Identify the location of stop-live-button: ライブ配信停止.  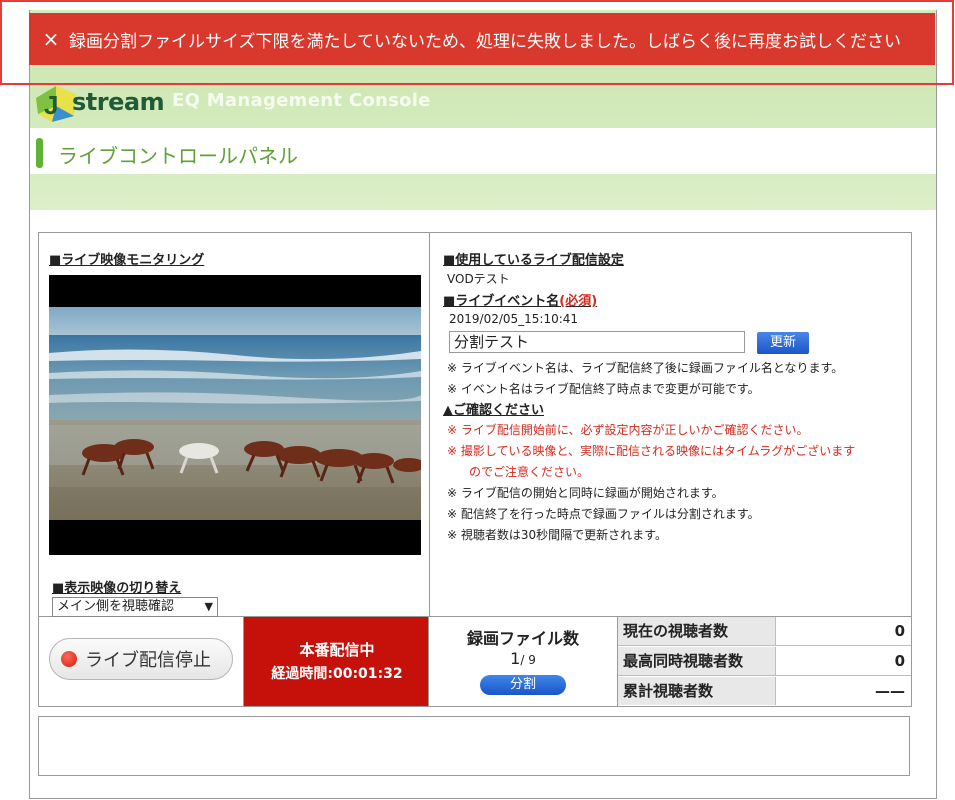
(141, 659).